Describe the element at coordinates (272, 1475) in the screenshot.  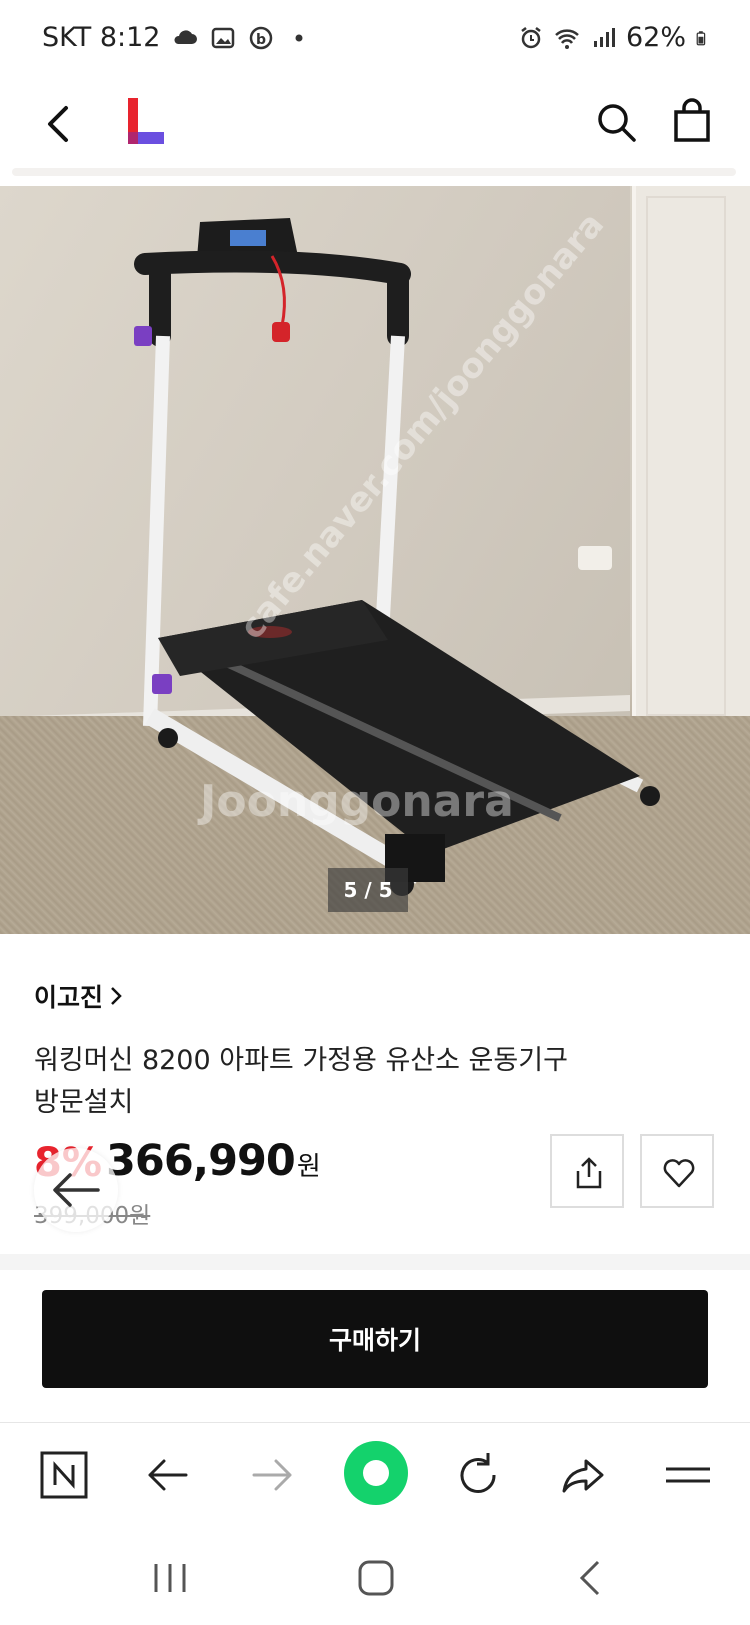
I see `browser-forward-icon` at that location.